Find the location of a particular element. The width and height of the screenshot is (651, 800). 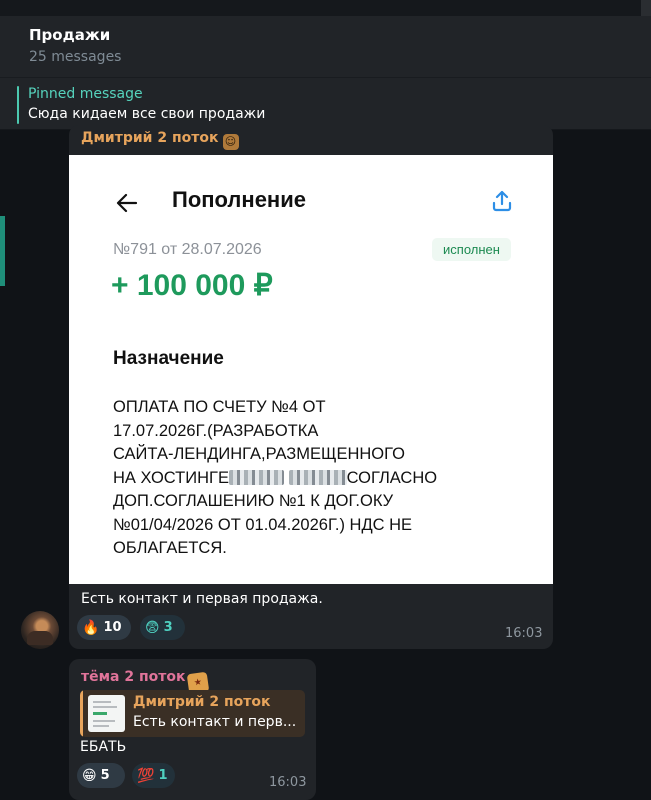

purpose-heading: Назначение is located at coordinates (168, 358).